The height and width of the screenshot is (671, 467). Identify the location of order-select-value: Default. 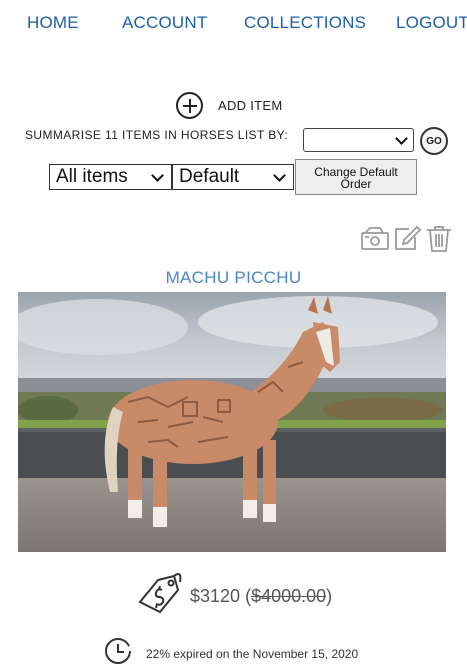
(209, 176).